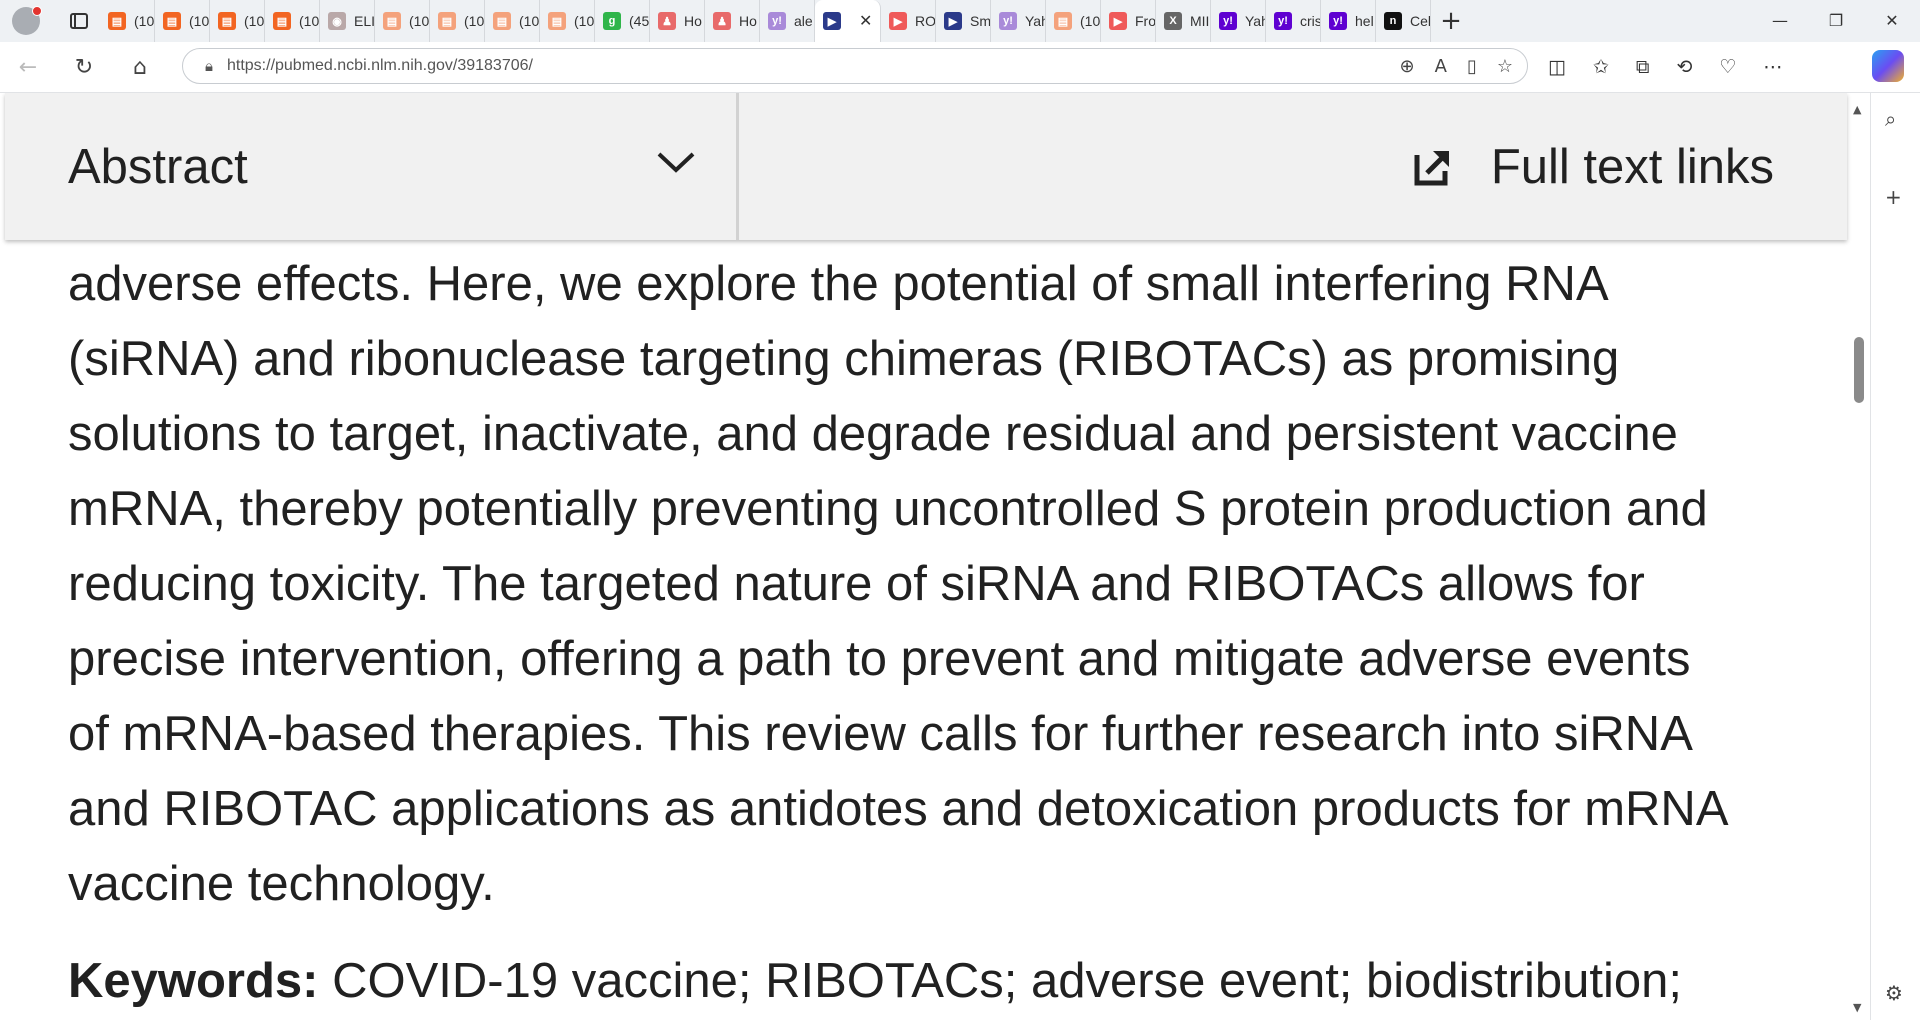 The height and width of the screenshot is (1020, 1920). I want to click on more-menu-icon: ⋯, so click(1772, 67).